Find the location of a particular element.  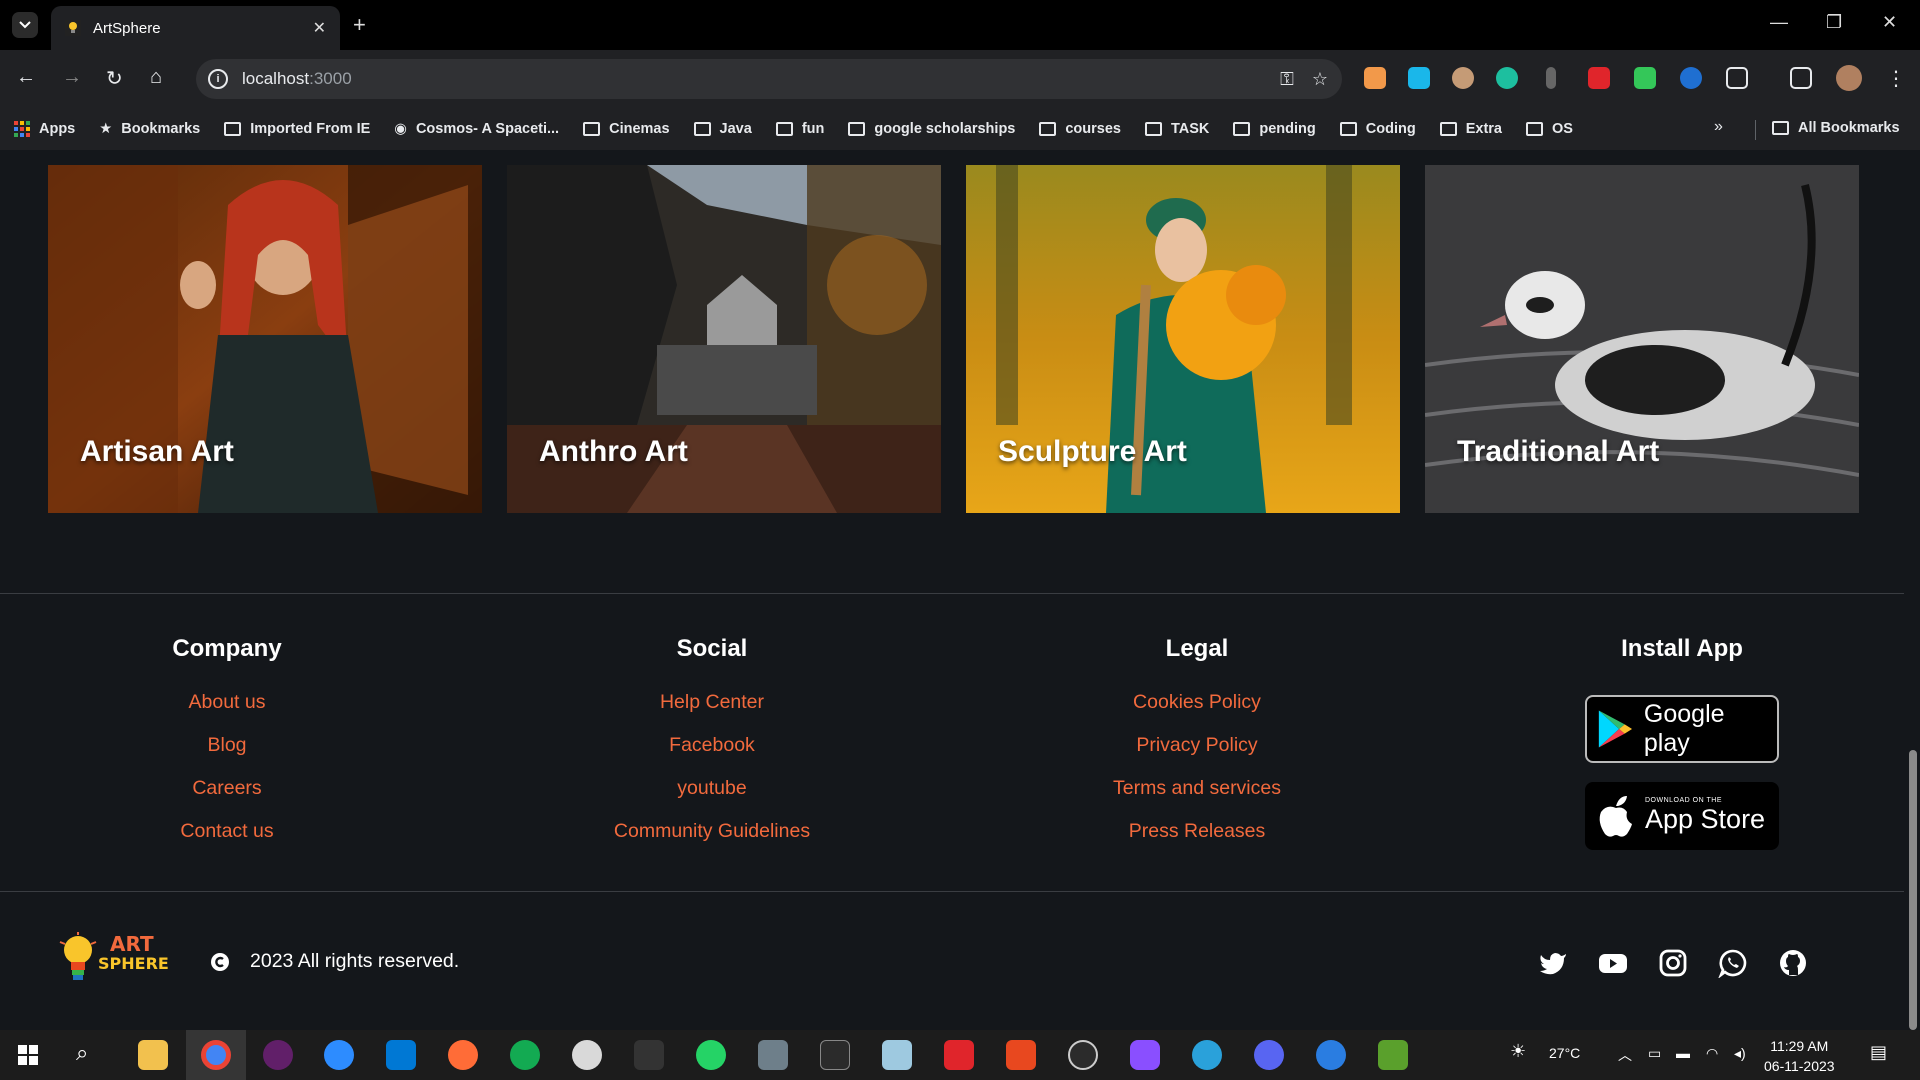

vscode-icon is located at coordinates (401, 1055).